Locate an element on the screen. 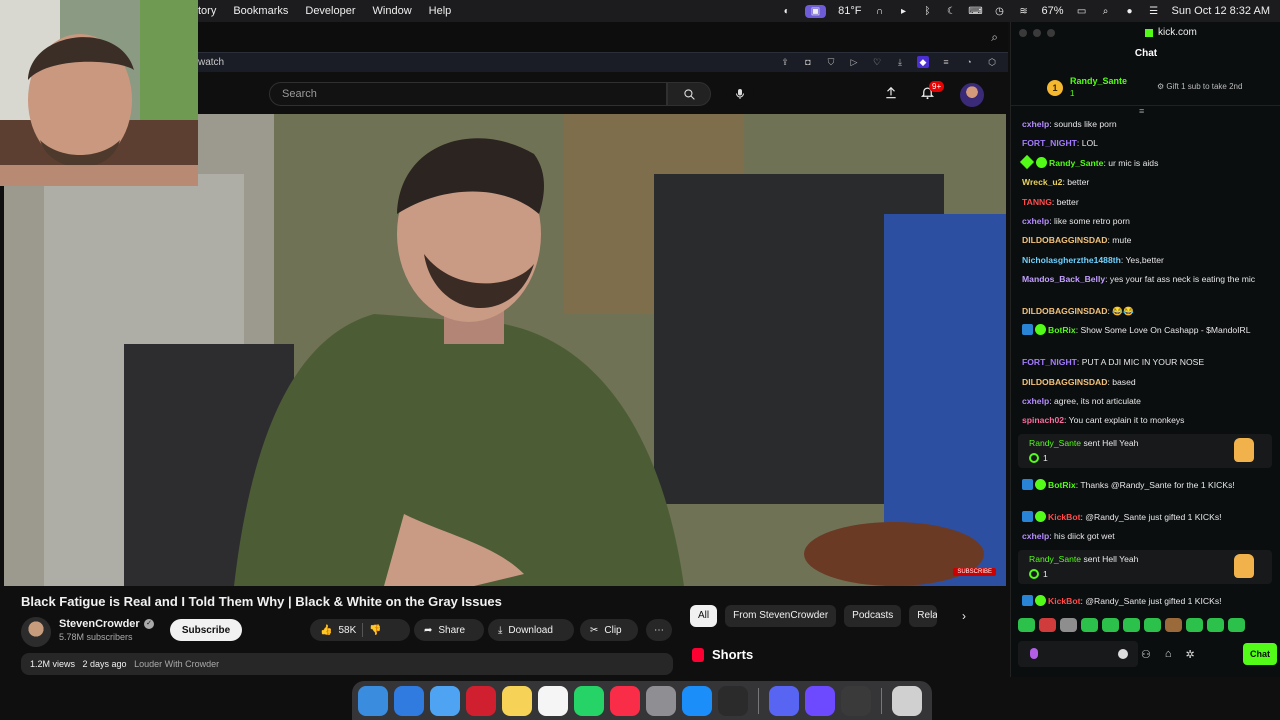 The image size is (1280, 720). subscribe-button: Subscribe is located at coordinates (206, 630).